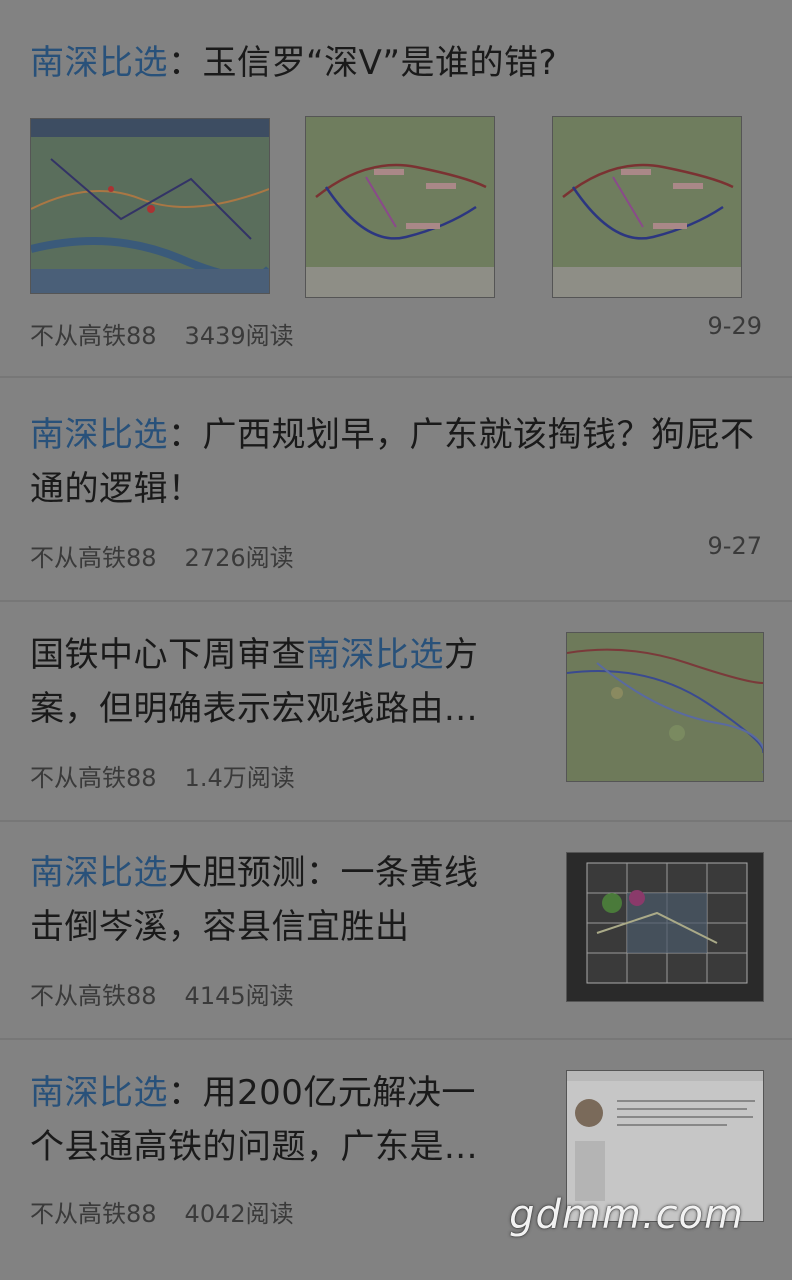 This screenshot has width=792, height=1280. I want to click on read-count: 3439阅读, so click(239, 336).